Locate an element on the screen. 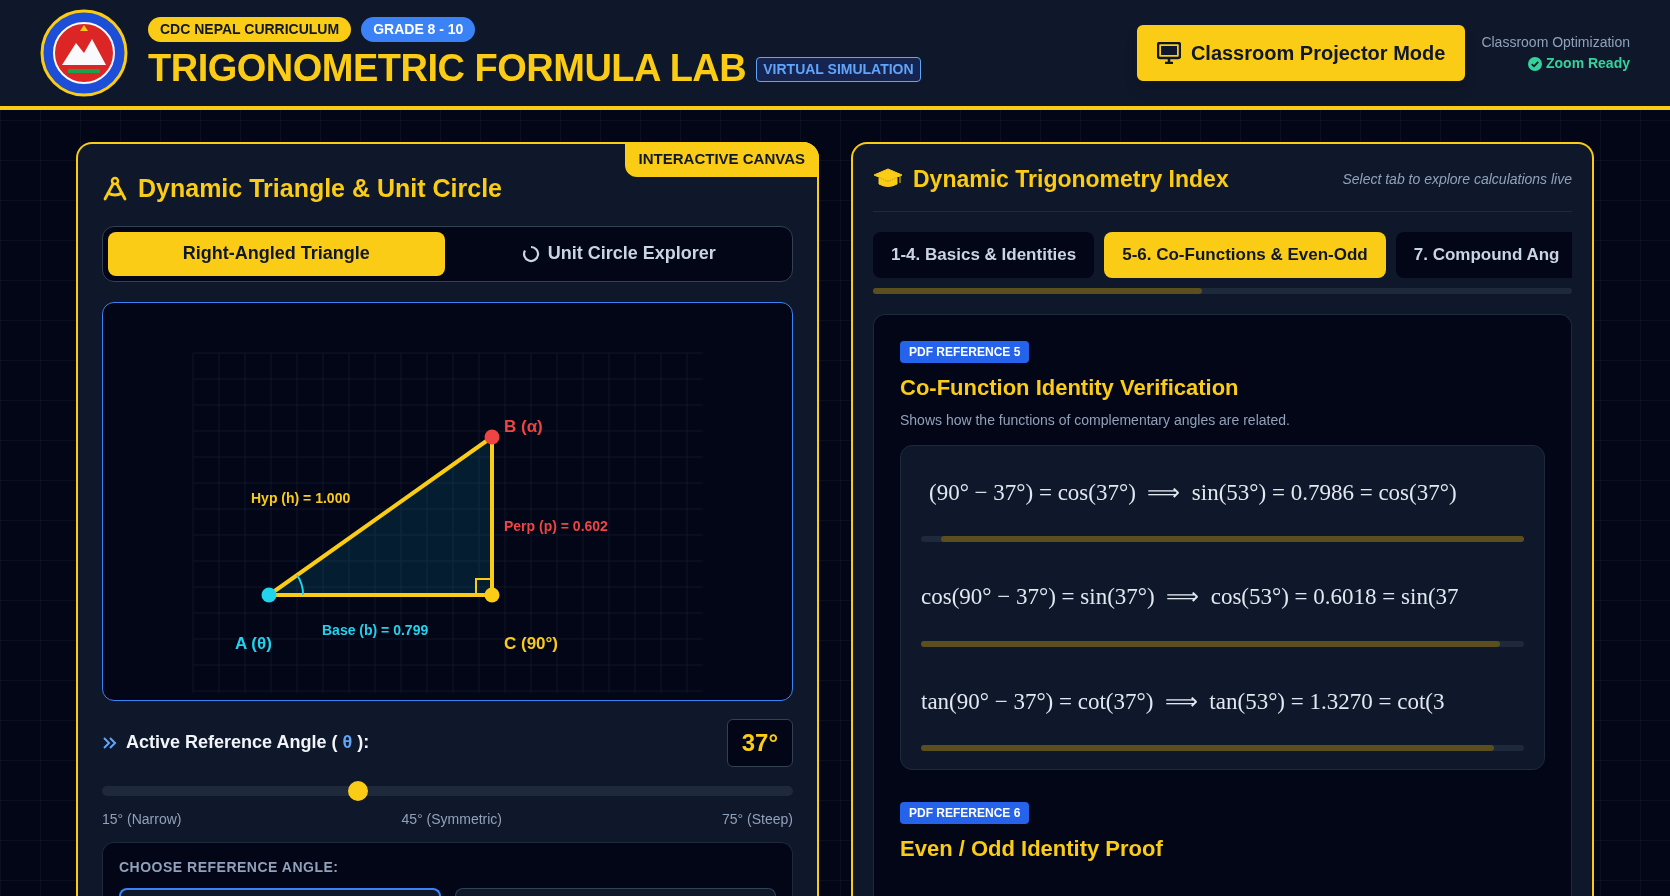  panel-title: Dynamic Triangle & Unit Circle is located at coordinates (320, 188).